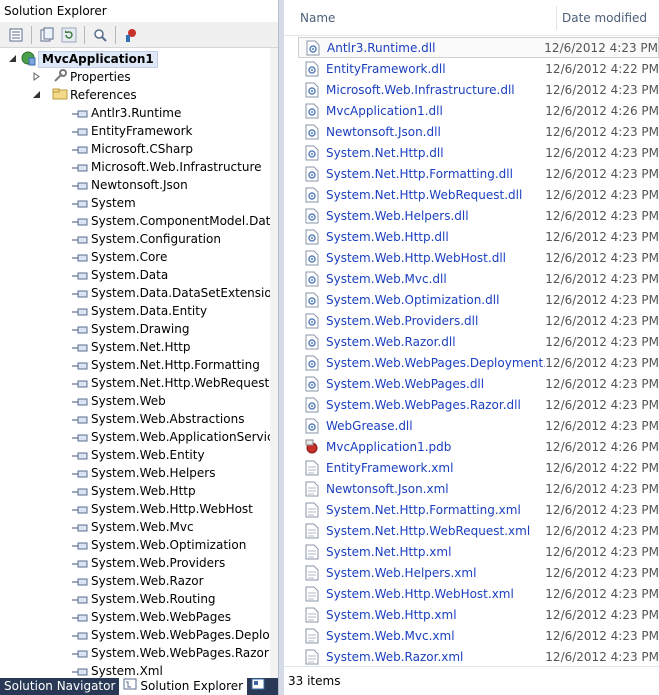  I want to click on file-row: System.Web.Http.dll 12/6/2012 4:23 PM, so click(478, 236).